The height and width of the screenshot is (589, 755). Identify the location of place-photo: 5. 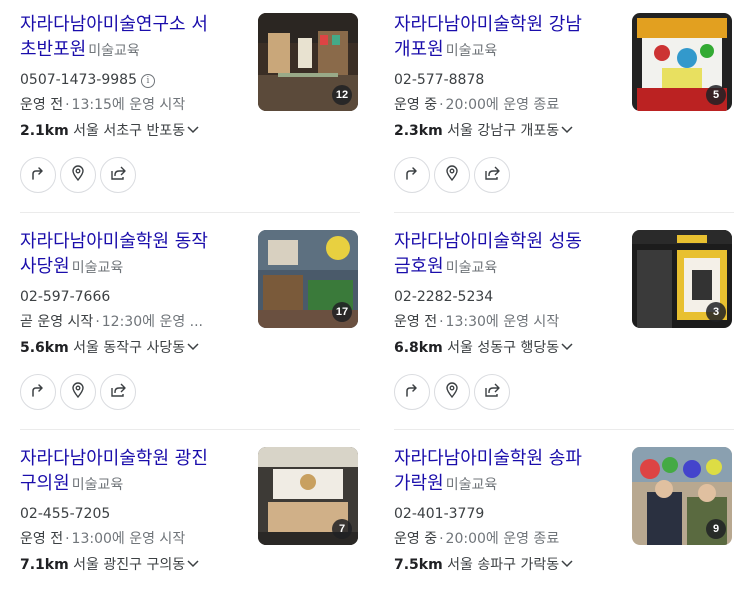
(682, 62).